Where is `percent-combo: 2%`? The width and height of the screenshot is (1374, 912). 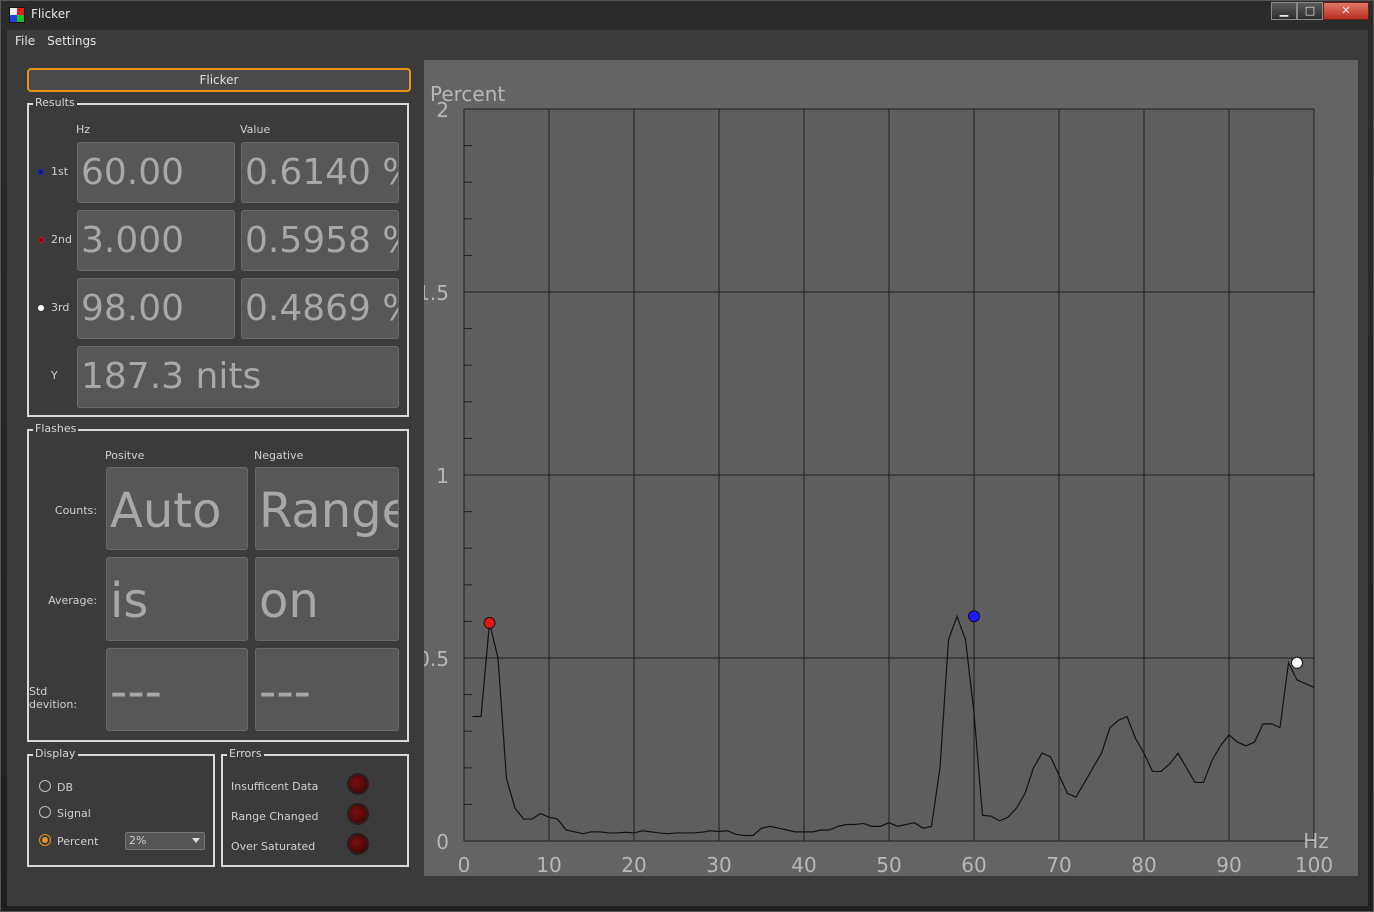
percent-combo: 2% is located at coordinates (165, 841).